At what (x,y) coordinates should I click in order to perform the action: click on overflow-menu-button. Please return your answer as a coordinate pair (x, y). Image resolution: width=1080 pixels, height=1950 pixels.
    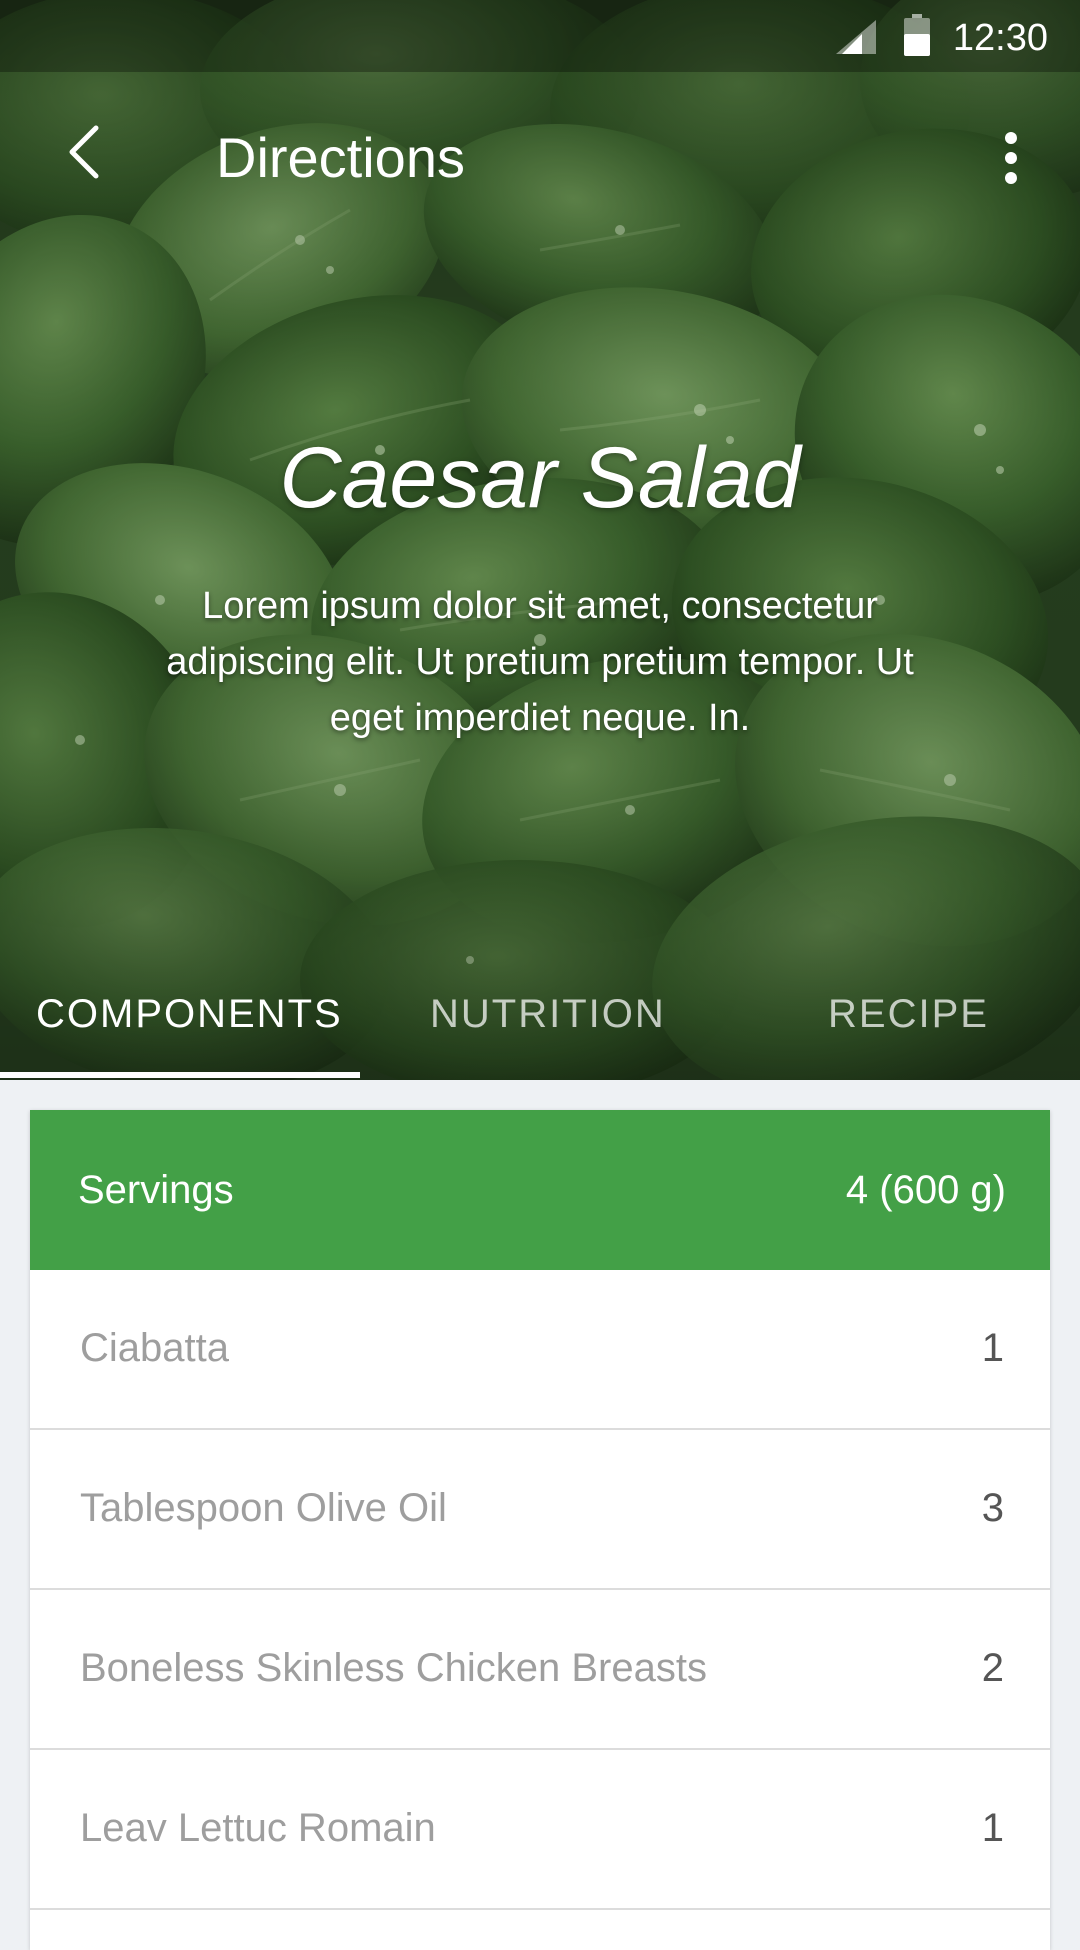
    Looking at the image, I should click on (1011, 158).